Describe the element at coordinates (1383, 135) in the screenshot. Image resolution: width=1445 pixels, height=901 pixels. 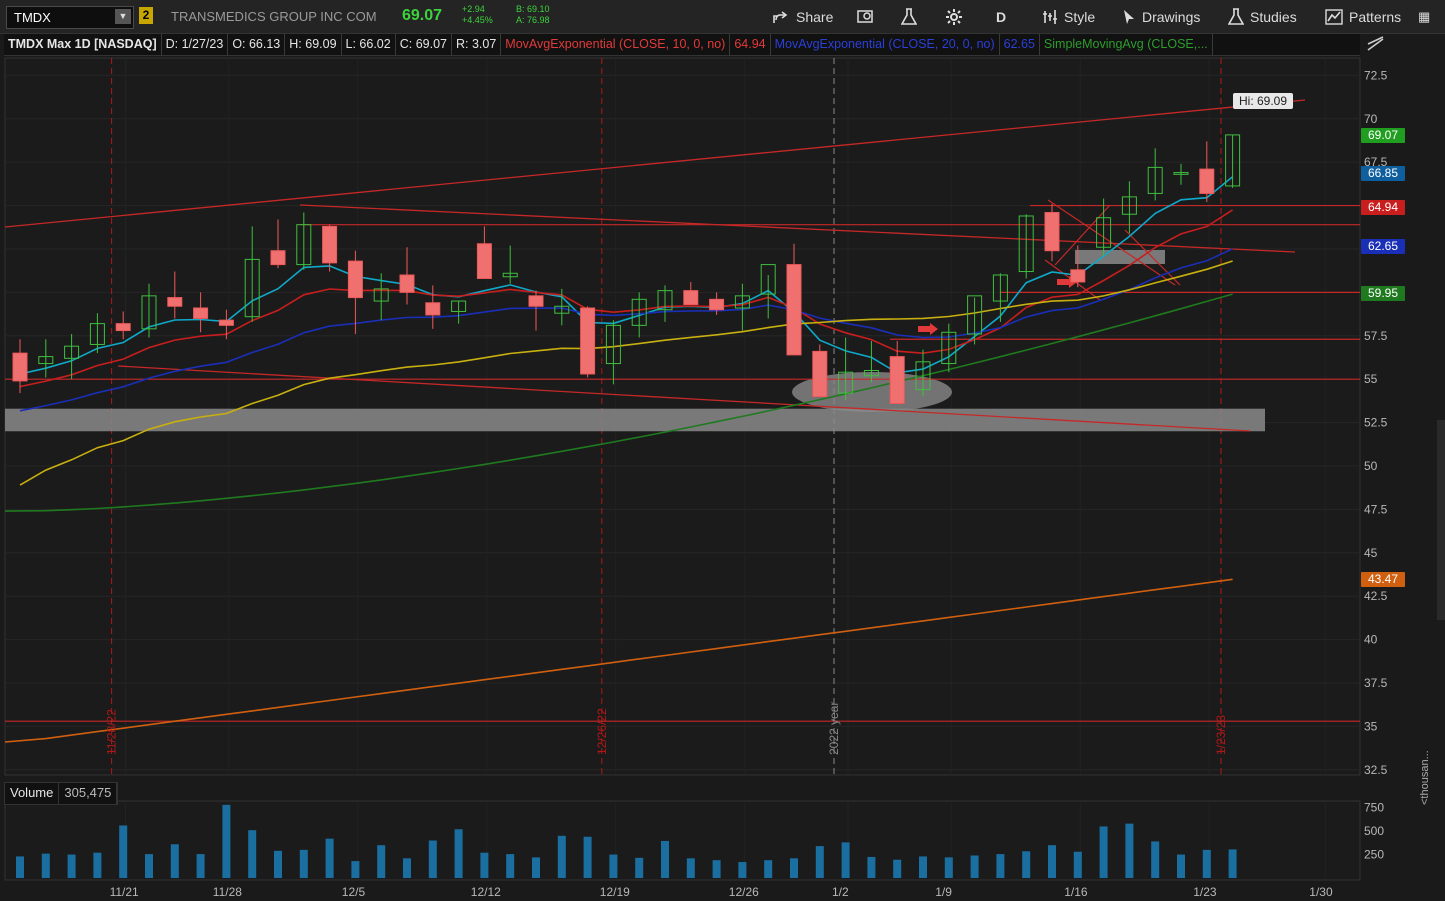
I see `price-tag: 69.07` at that location.